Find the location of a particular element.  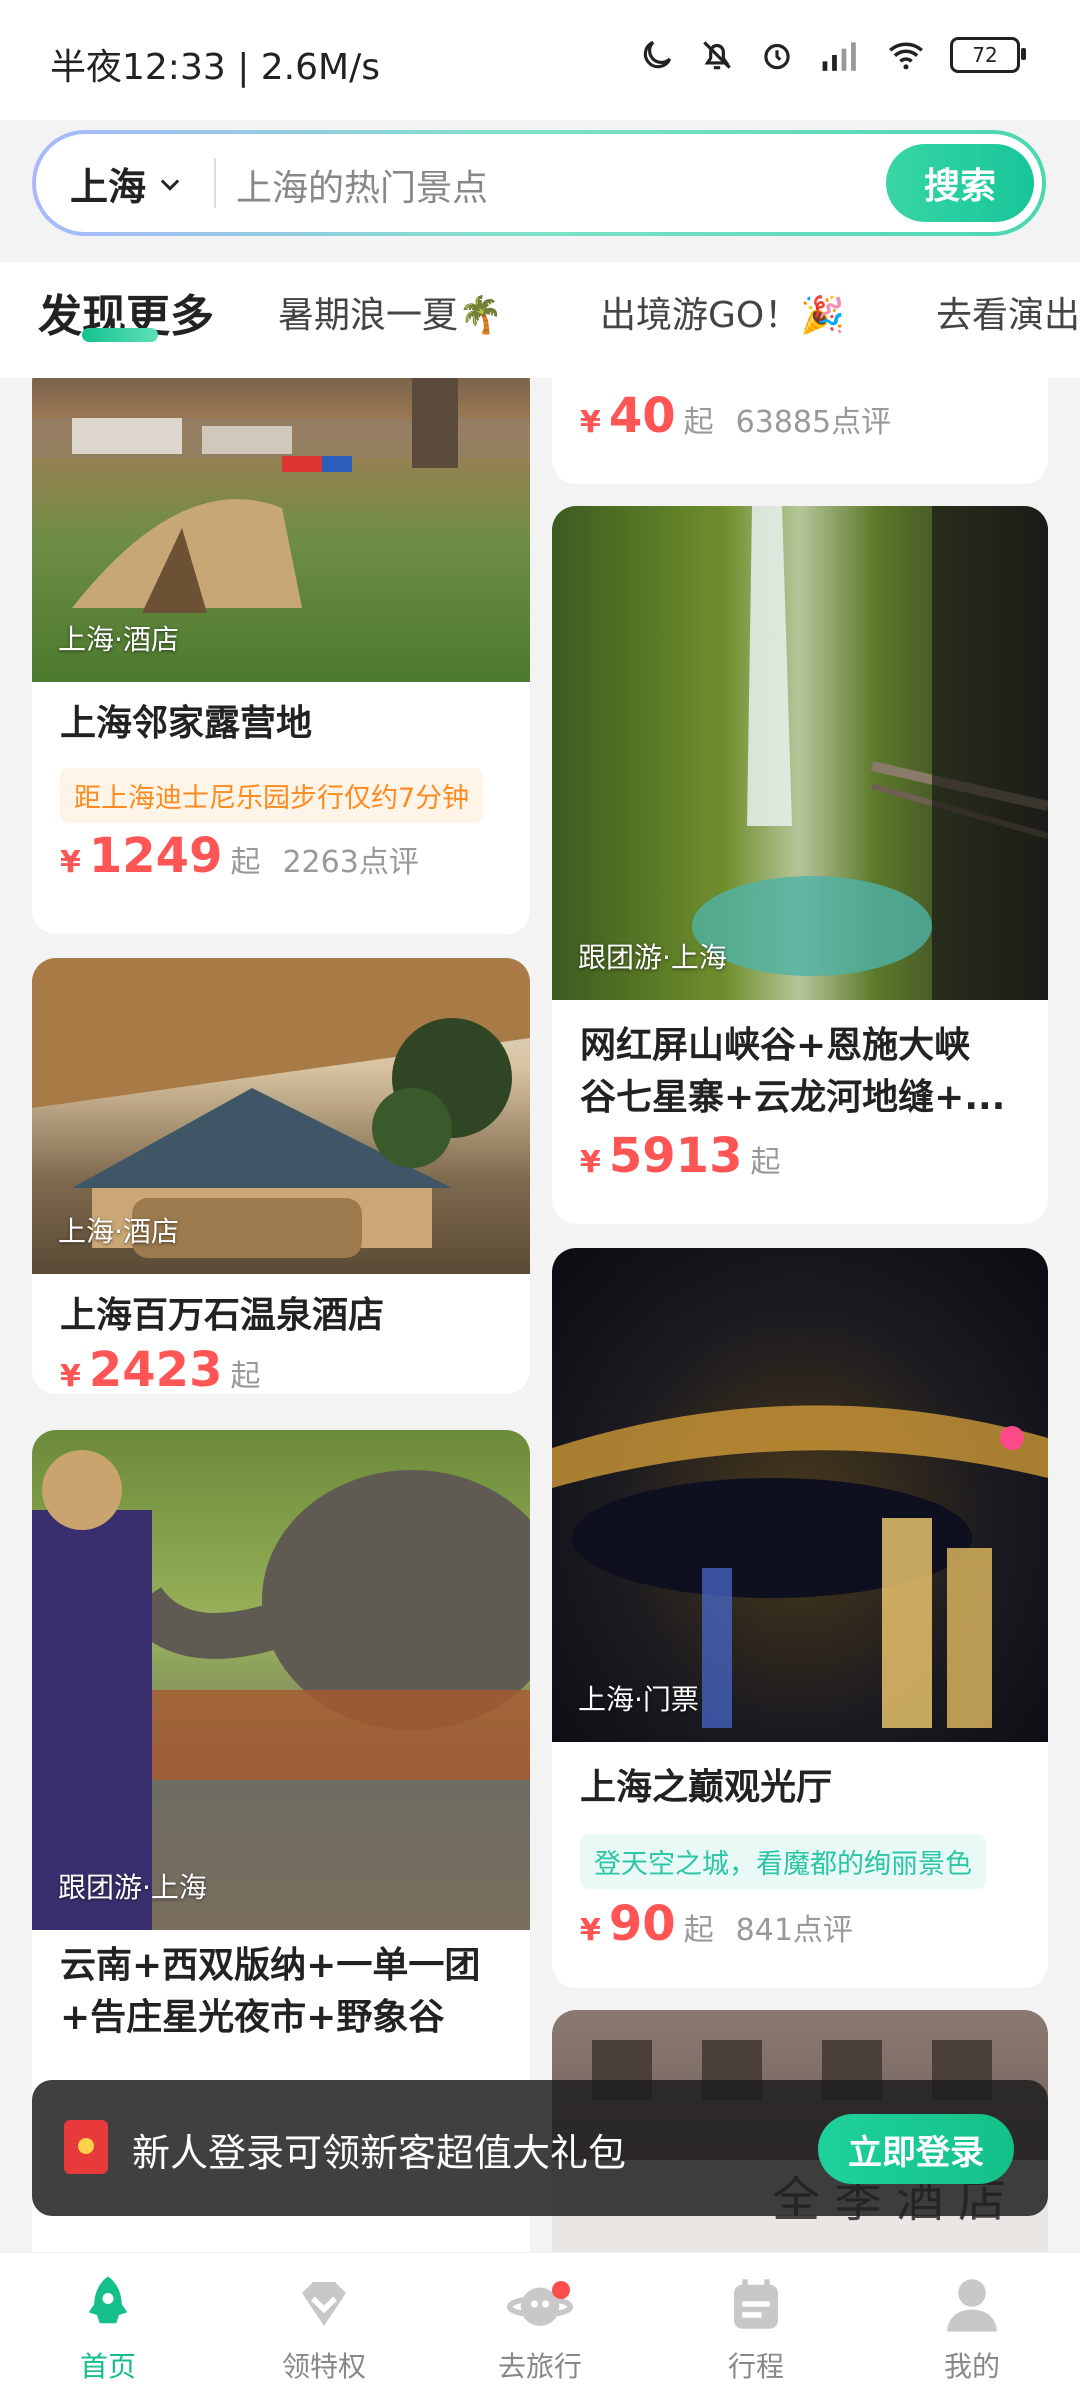

login-promo-text: 新人登录可领新客超值大礼包 is located at coordinates (379, 2153).